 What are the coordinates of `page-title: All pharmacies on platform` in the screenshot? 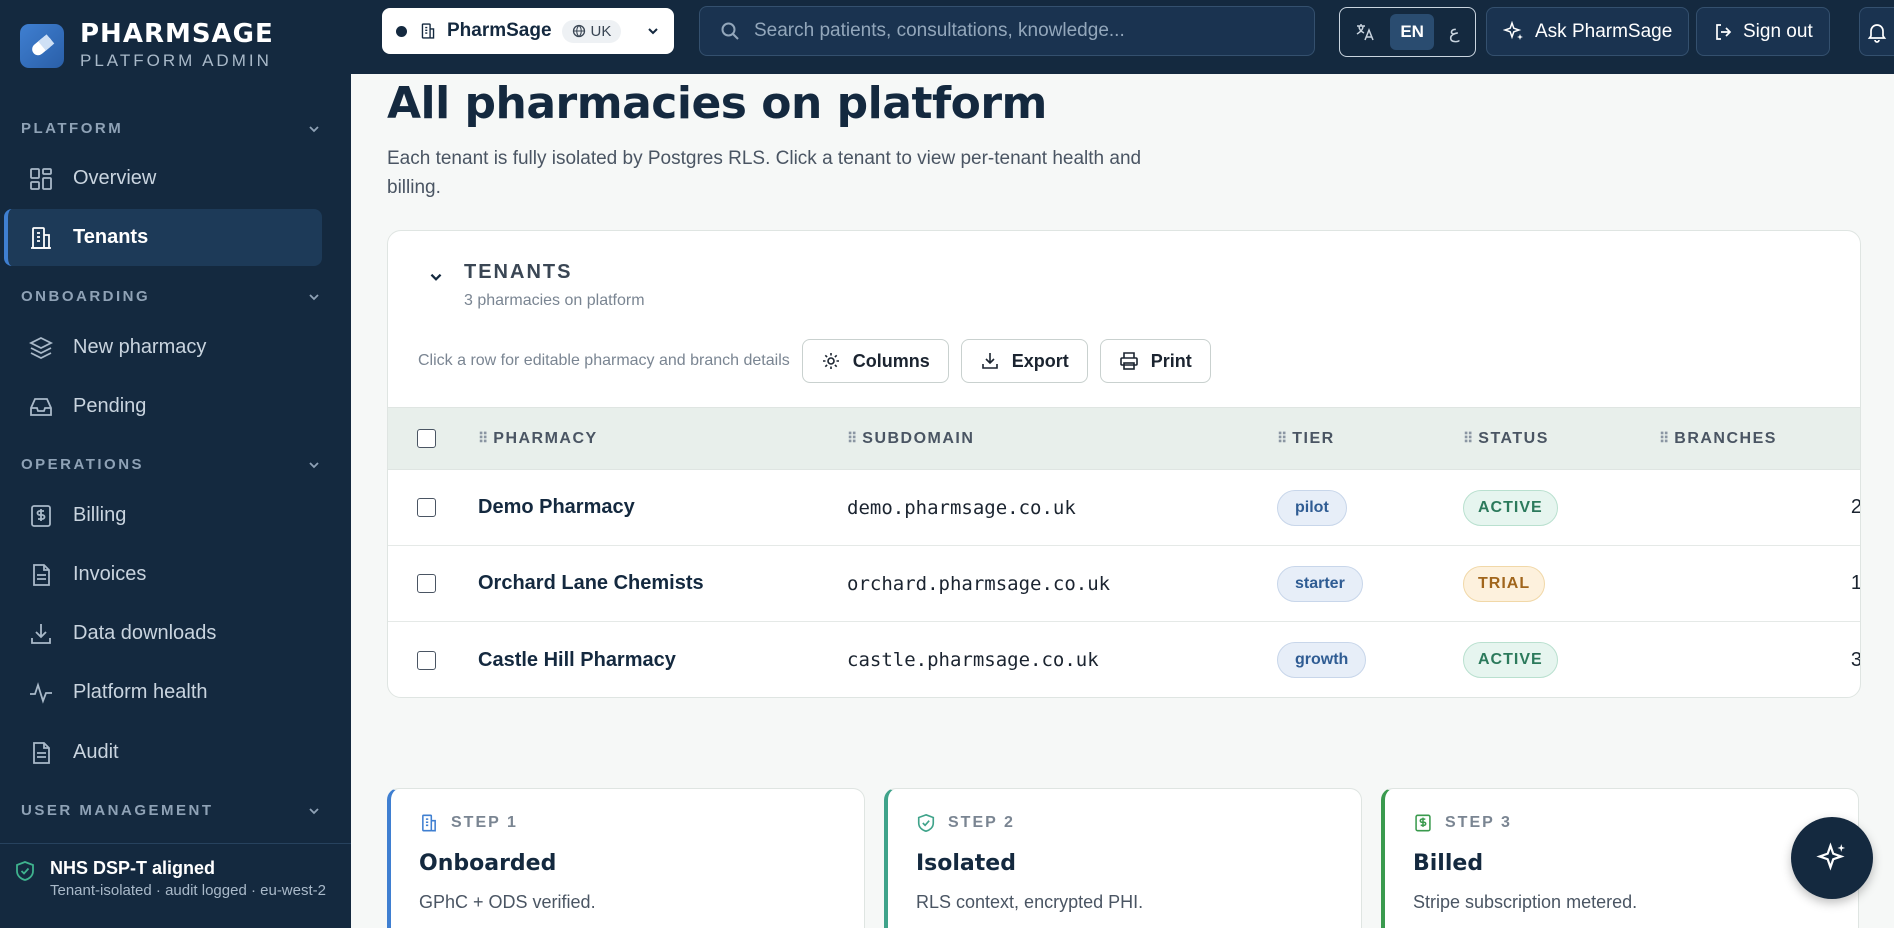 It's located at (717, 103).